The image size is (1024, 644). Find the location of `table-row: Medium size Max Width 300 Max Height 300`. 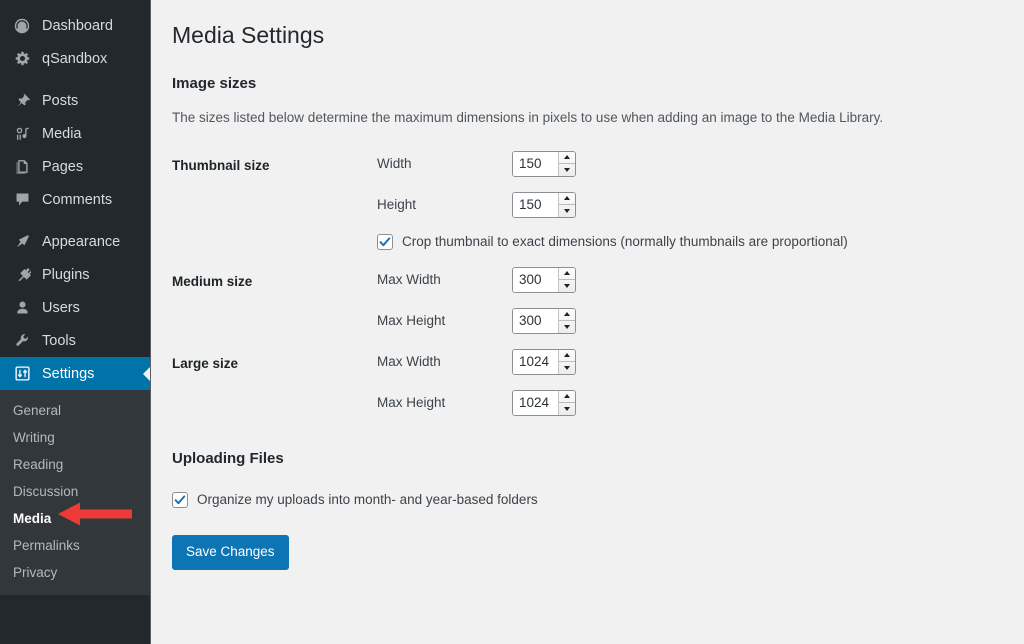

table-row: Medium size Max Width 300 Max Height 300 is located at coordinates (598, 300).